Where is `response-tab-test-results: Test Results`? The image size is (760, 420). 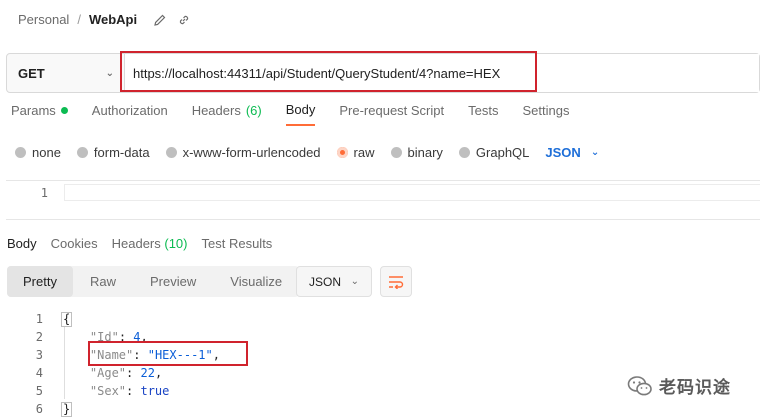 response-tab-test-results: Test Results is located at coordinates (237, 243).